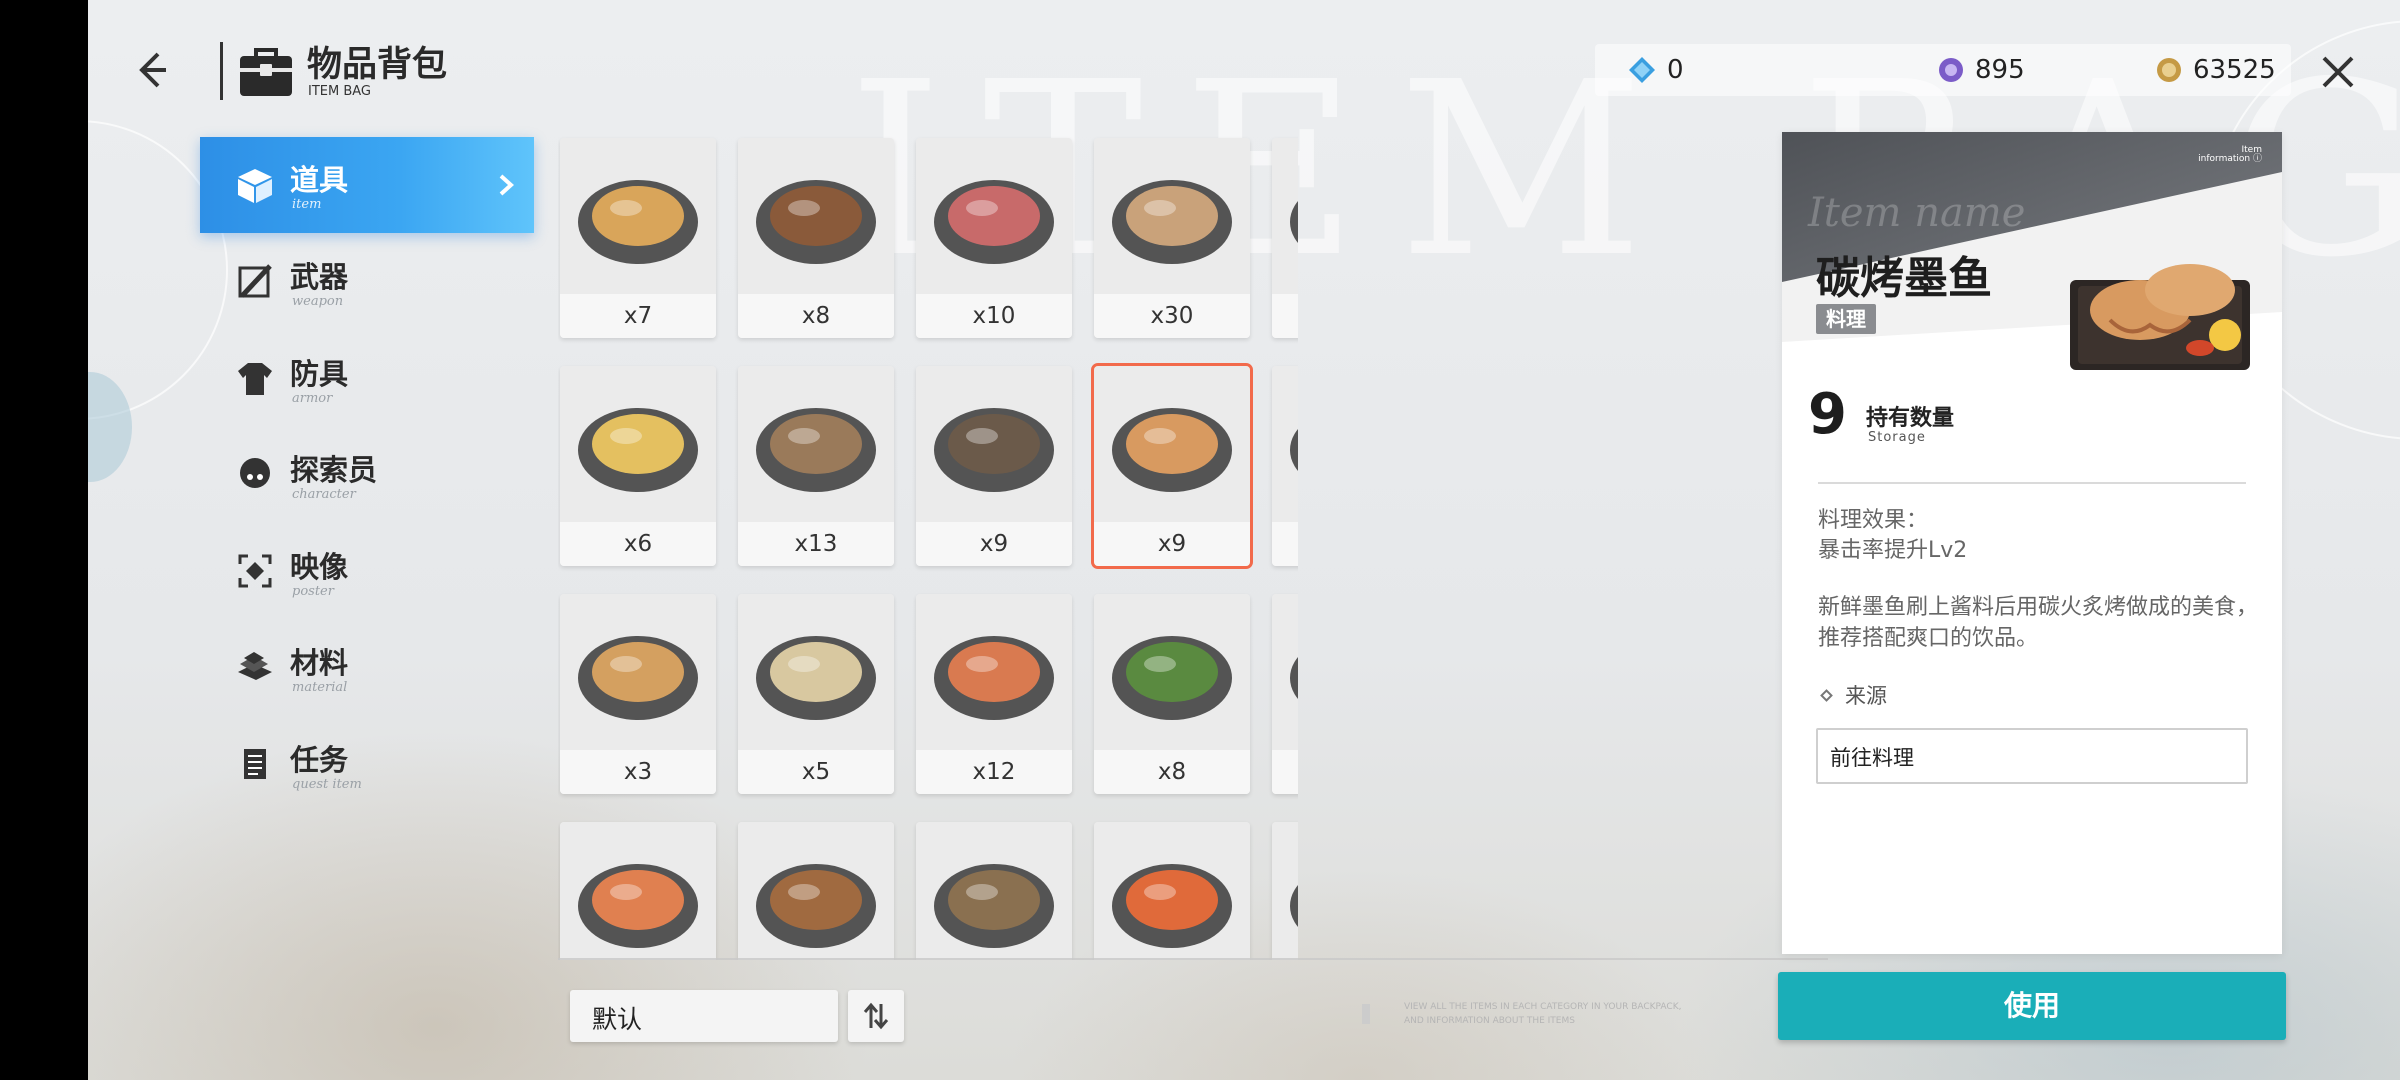  Describe the element at coordinates (617, 1019) in the screenshot. I see `sort-select-value: 默认` at that location.